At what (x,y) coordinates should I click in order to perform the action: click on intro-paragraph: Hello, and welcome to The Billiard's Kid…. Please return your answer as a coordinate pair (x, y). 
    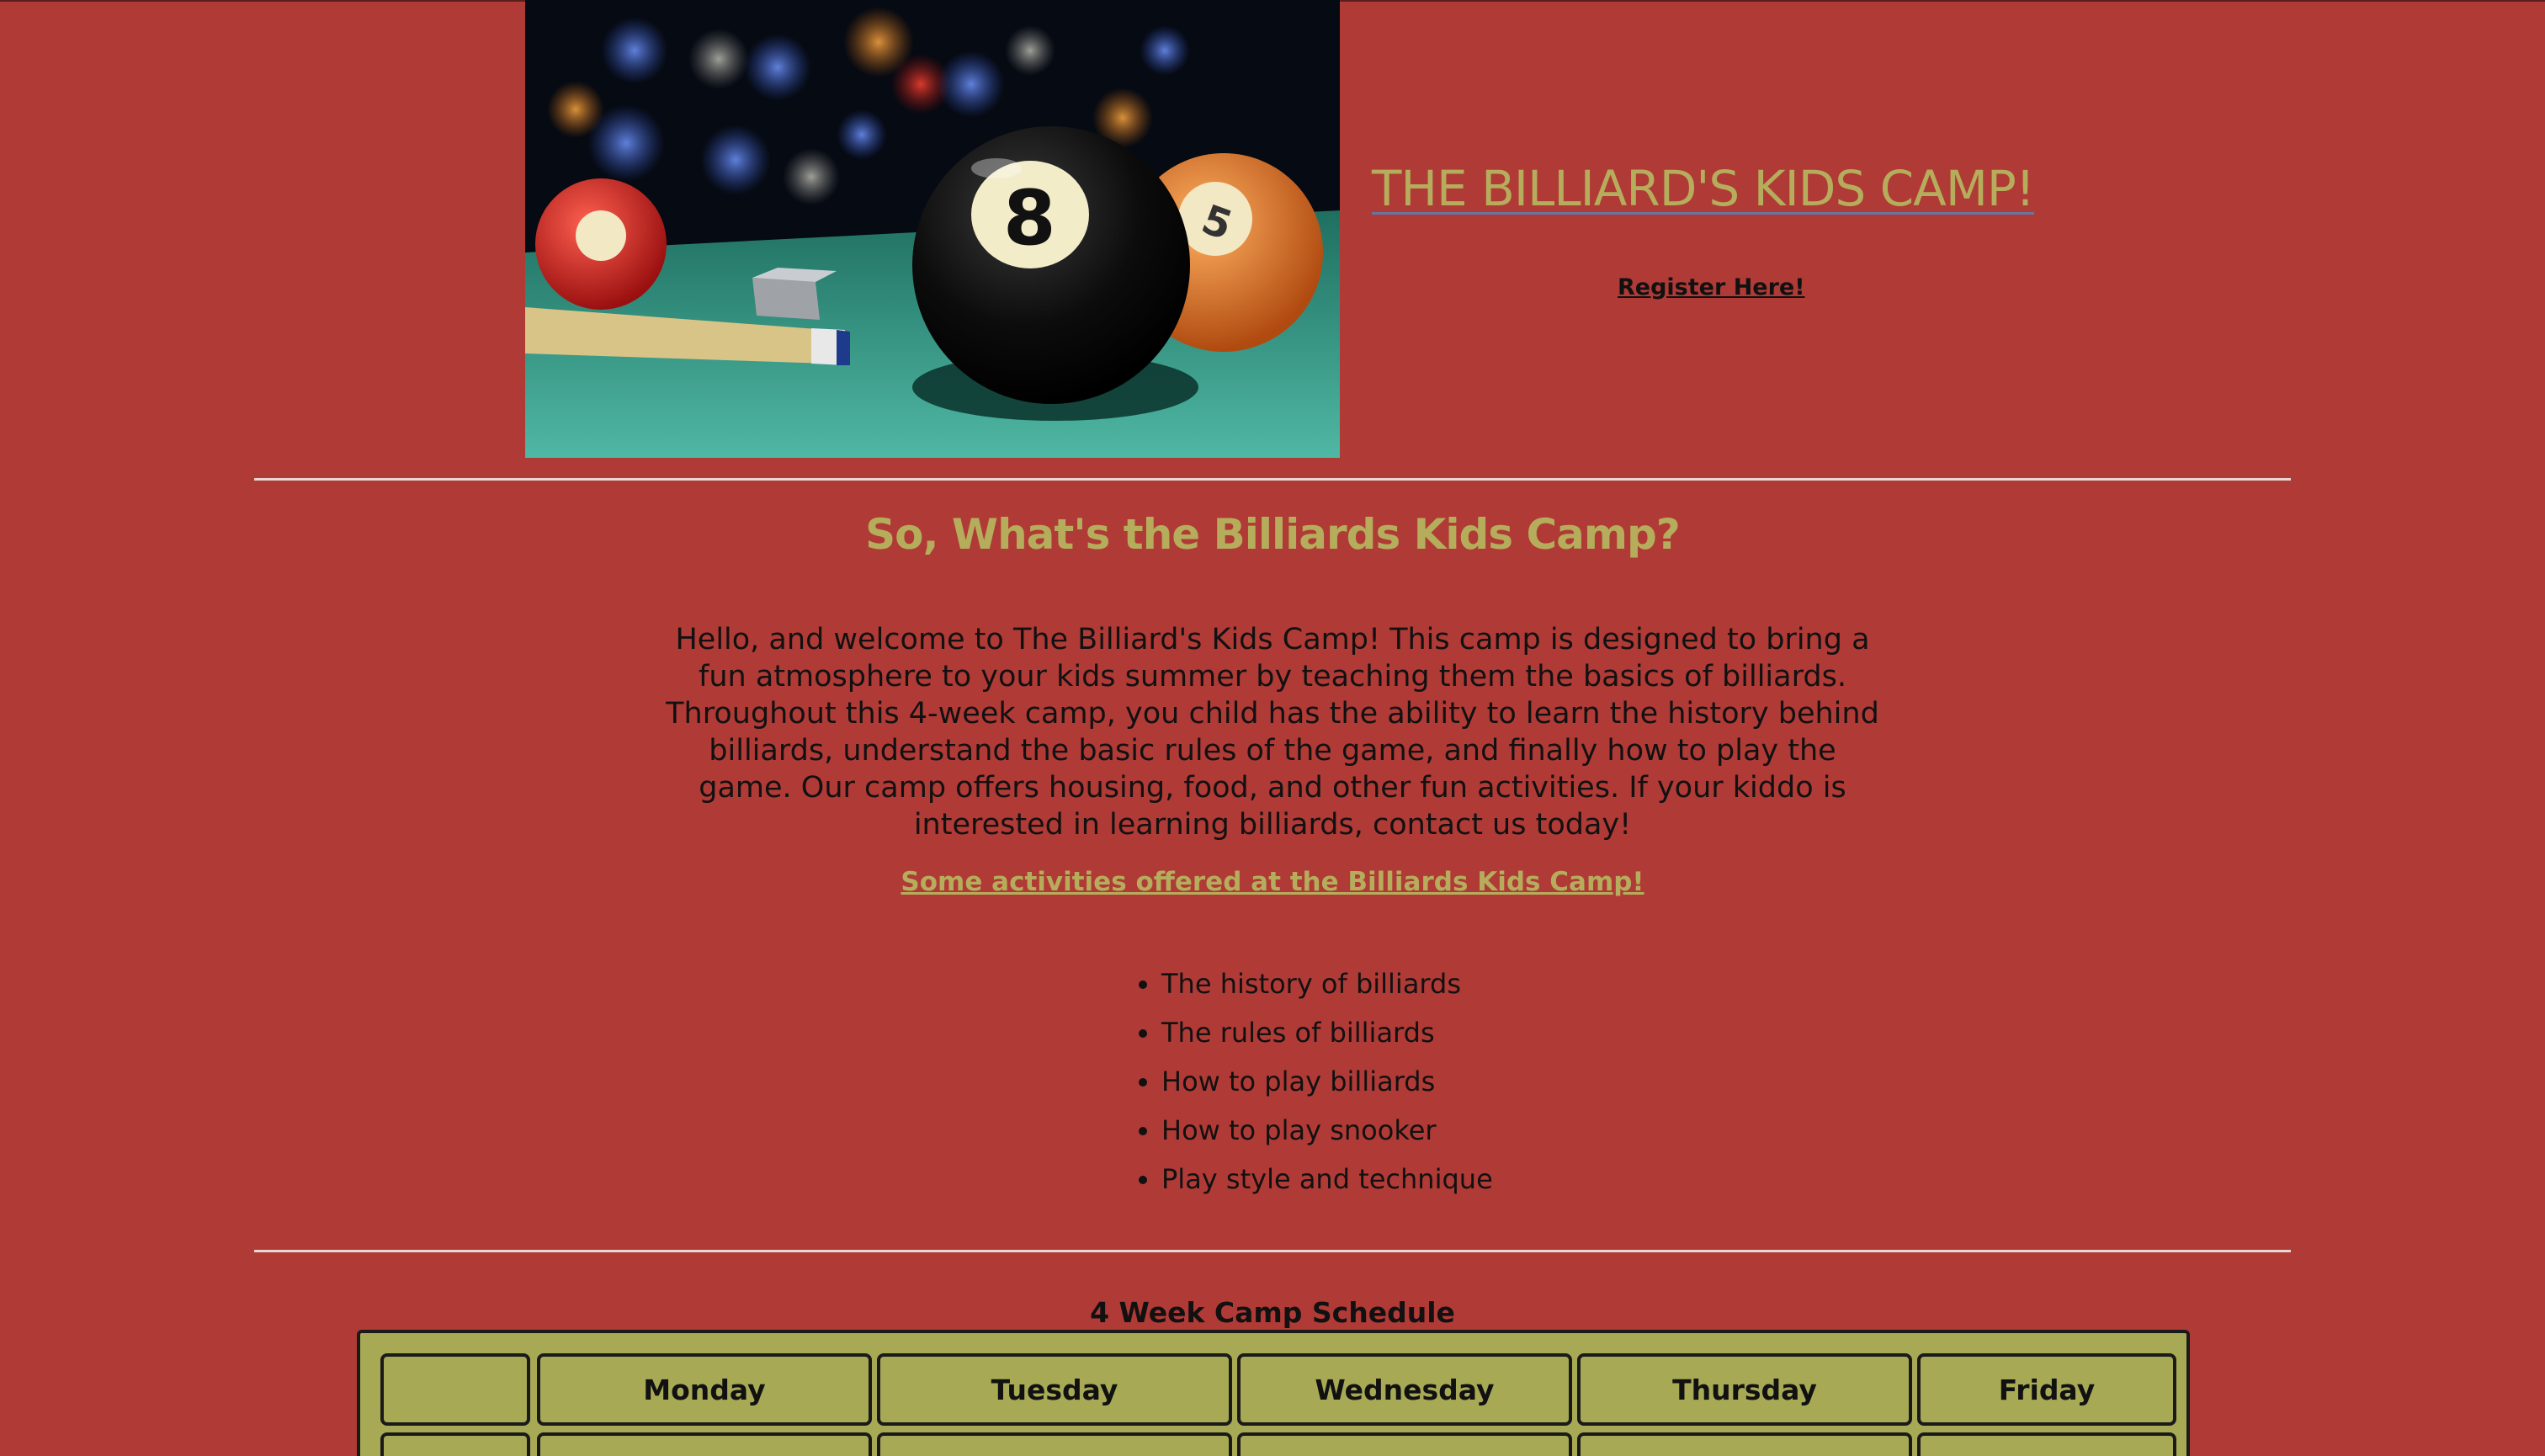
    Looking at the image, I should click on (1273, 732).